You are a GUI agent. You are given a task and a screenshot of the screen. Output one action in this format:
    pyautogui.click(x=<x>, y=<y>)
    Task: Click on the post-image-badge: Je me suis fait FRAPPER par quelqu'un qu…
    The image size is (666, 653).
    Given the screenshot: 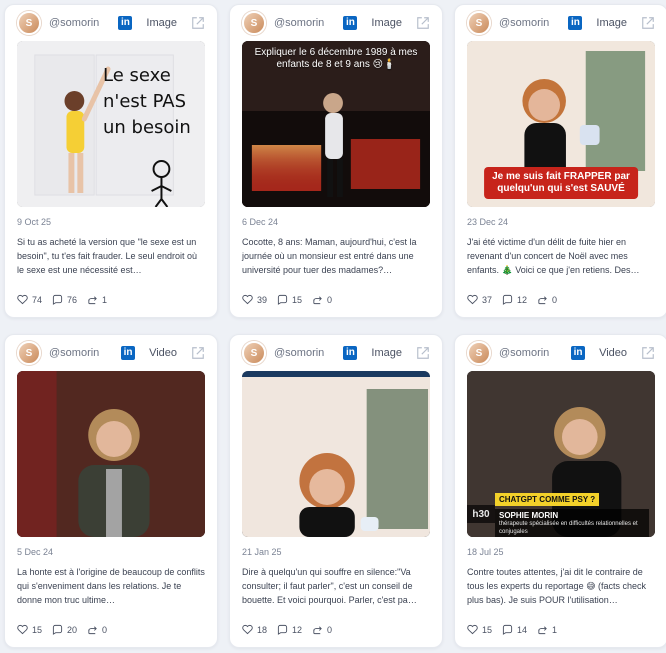 What is the action you would take?
    pyautogui.click(x=561, y=183)
    